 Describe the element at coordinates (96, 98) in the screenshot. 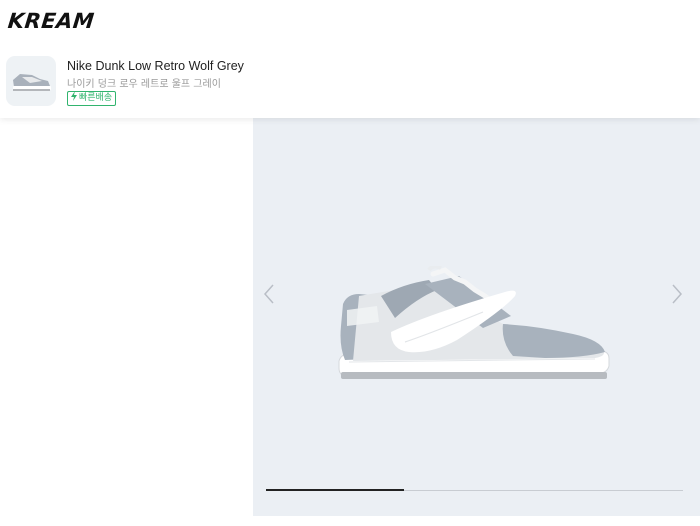

I see `badge-label: 빠른배송` at that location.